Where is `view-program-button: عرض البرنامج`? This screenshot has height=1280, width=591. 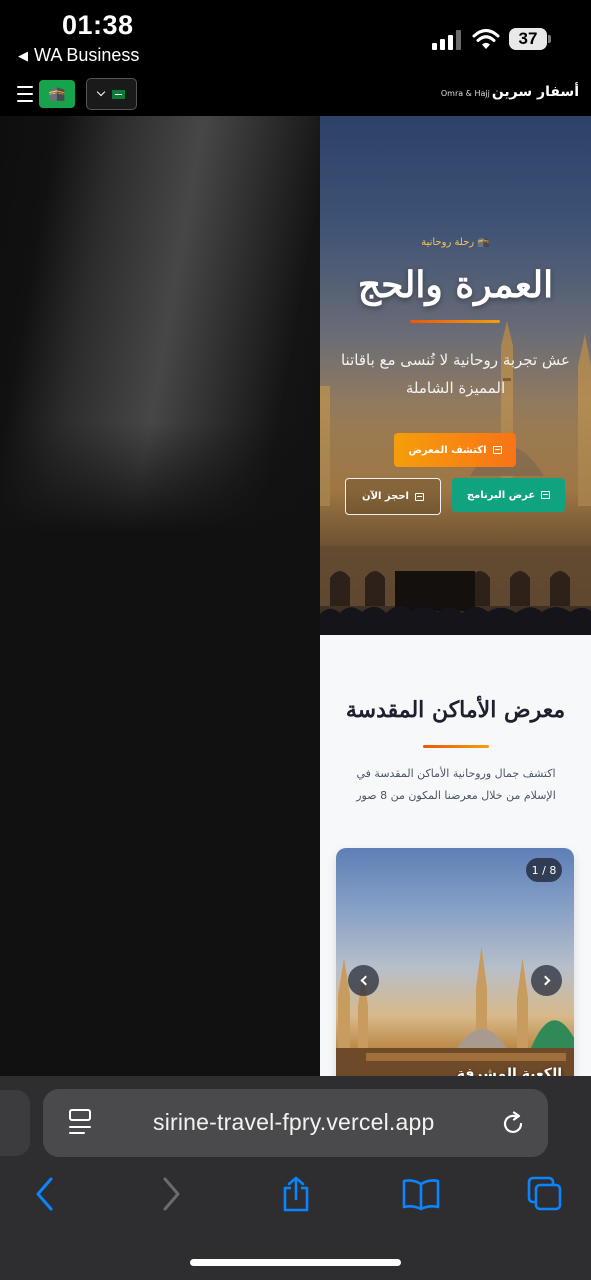 view-program-button: عرض البرنامج is located at coordinates (508, 495).